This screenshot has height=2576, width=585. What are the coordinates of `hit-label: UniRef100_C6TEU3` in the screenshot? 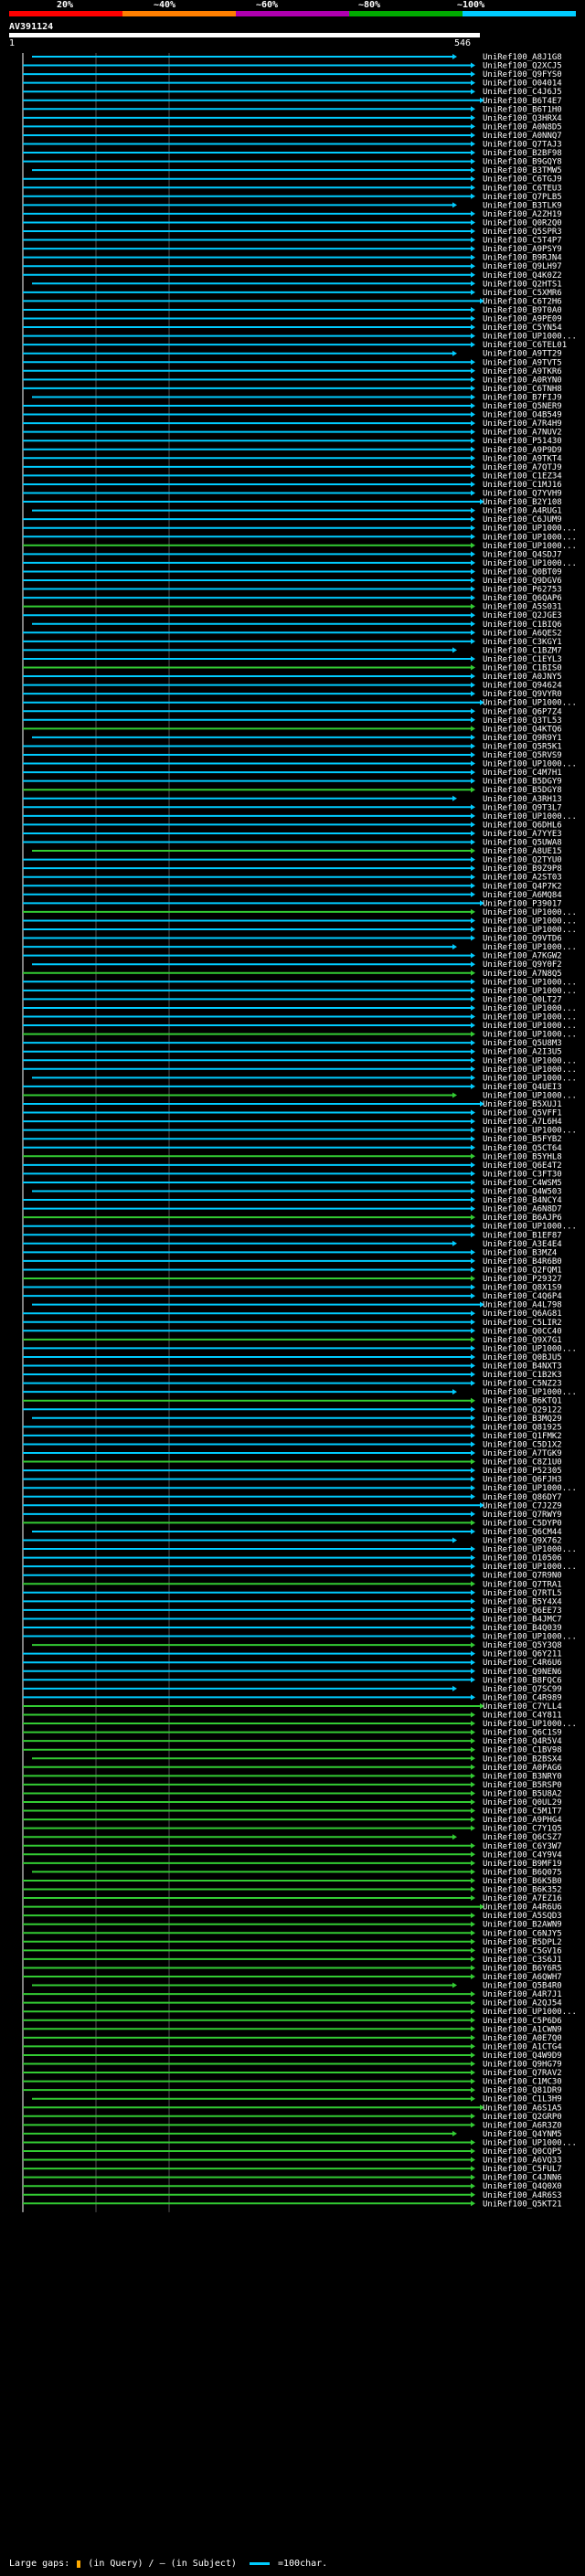 It's located at (522, 188).